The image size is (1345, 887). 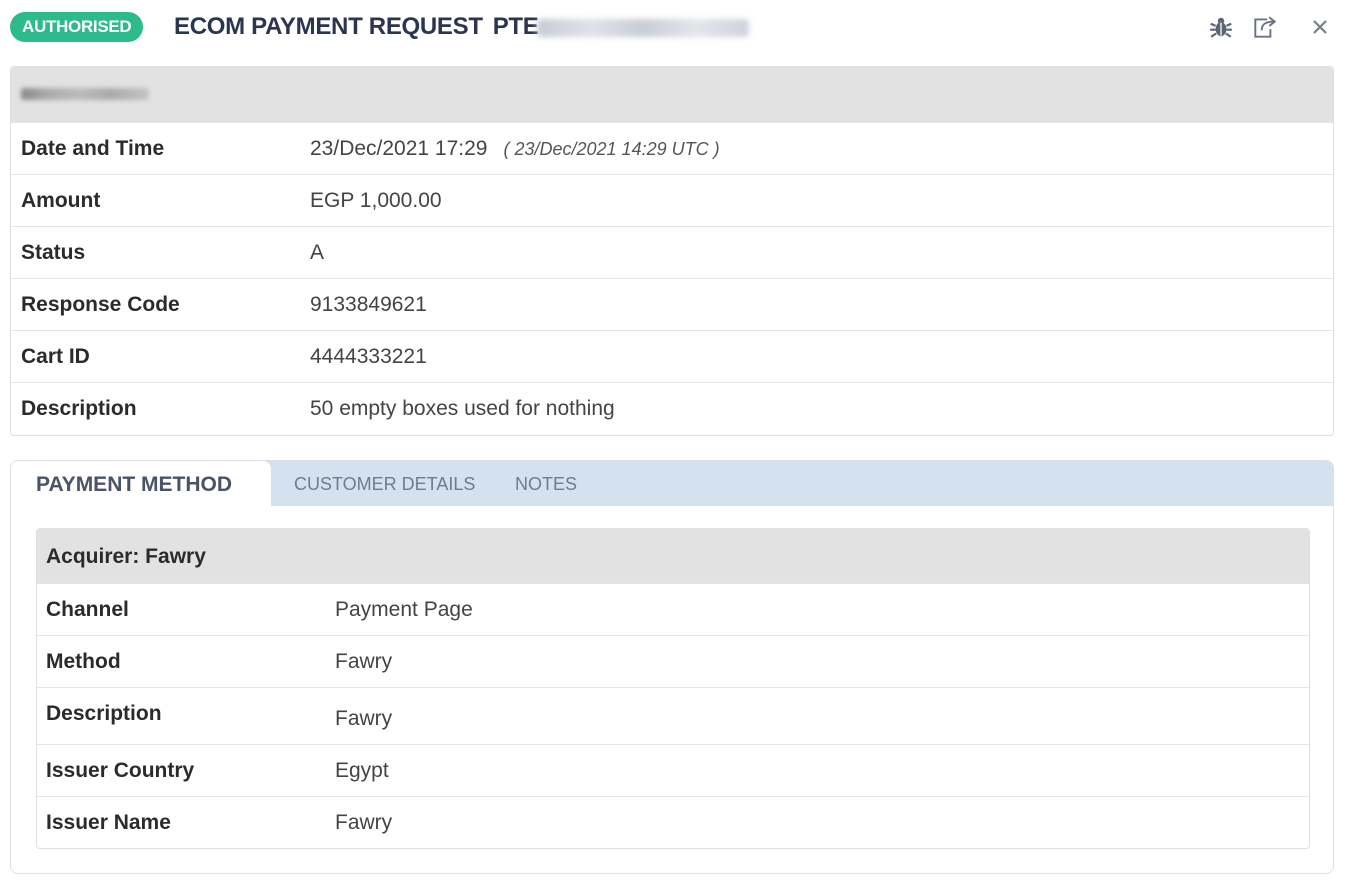 I want to click on row-value: 4444333221, so click(x=368, y=356).